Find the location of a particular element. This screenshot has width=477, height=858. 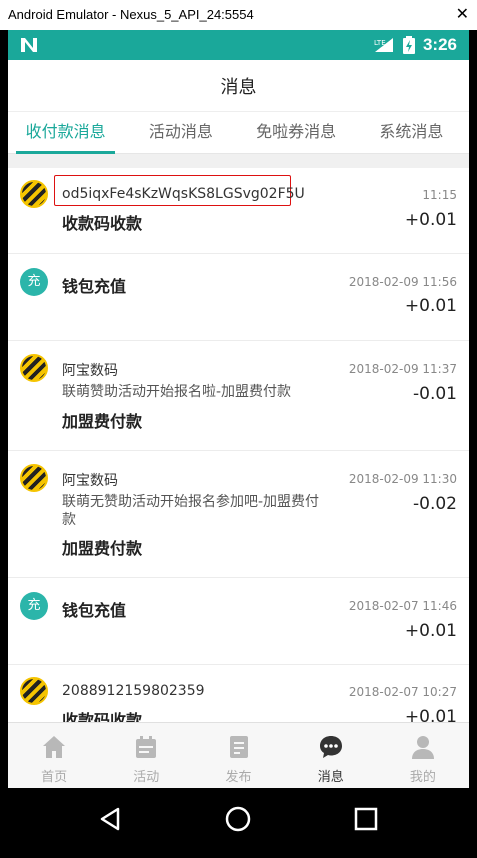

page-header: 消息 is located at coordinates (238, 86).